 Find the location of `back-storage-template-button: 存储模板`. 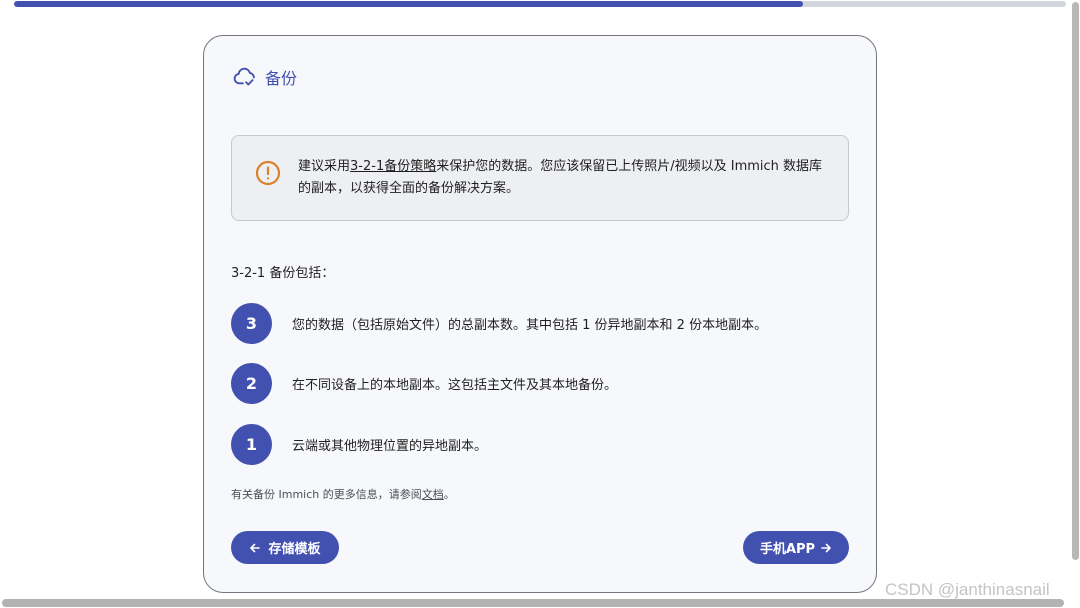

back-storage-template-button: 存储模板 is located at coordinates (285, 547).